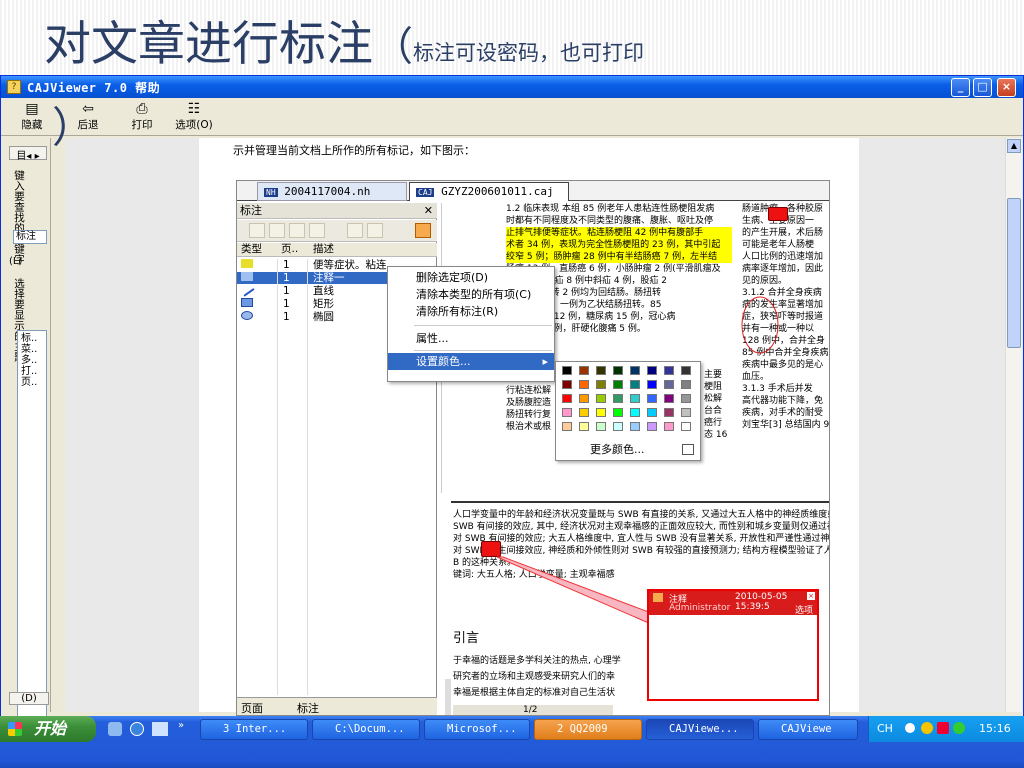 The width and height of the screenshot is (1024, 768). What do you see at coordinates (1014, 146) in the screenshot?
I see `scroll-up-icon: ▲` at bounding box center [1014, 146].